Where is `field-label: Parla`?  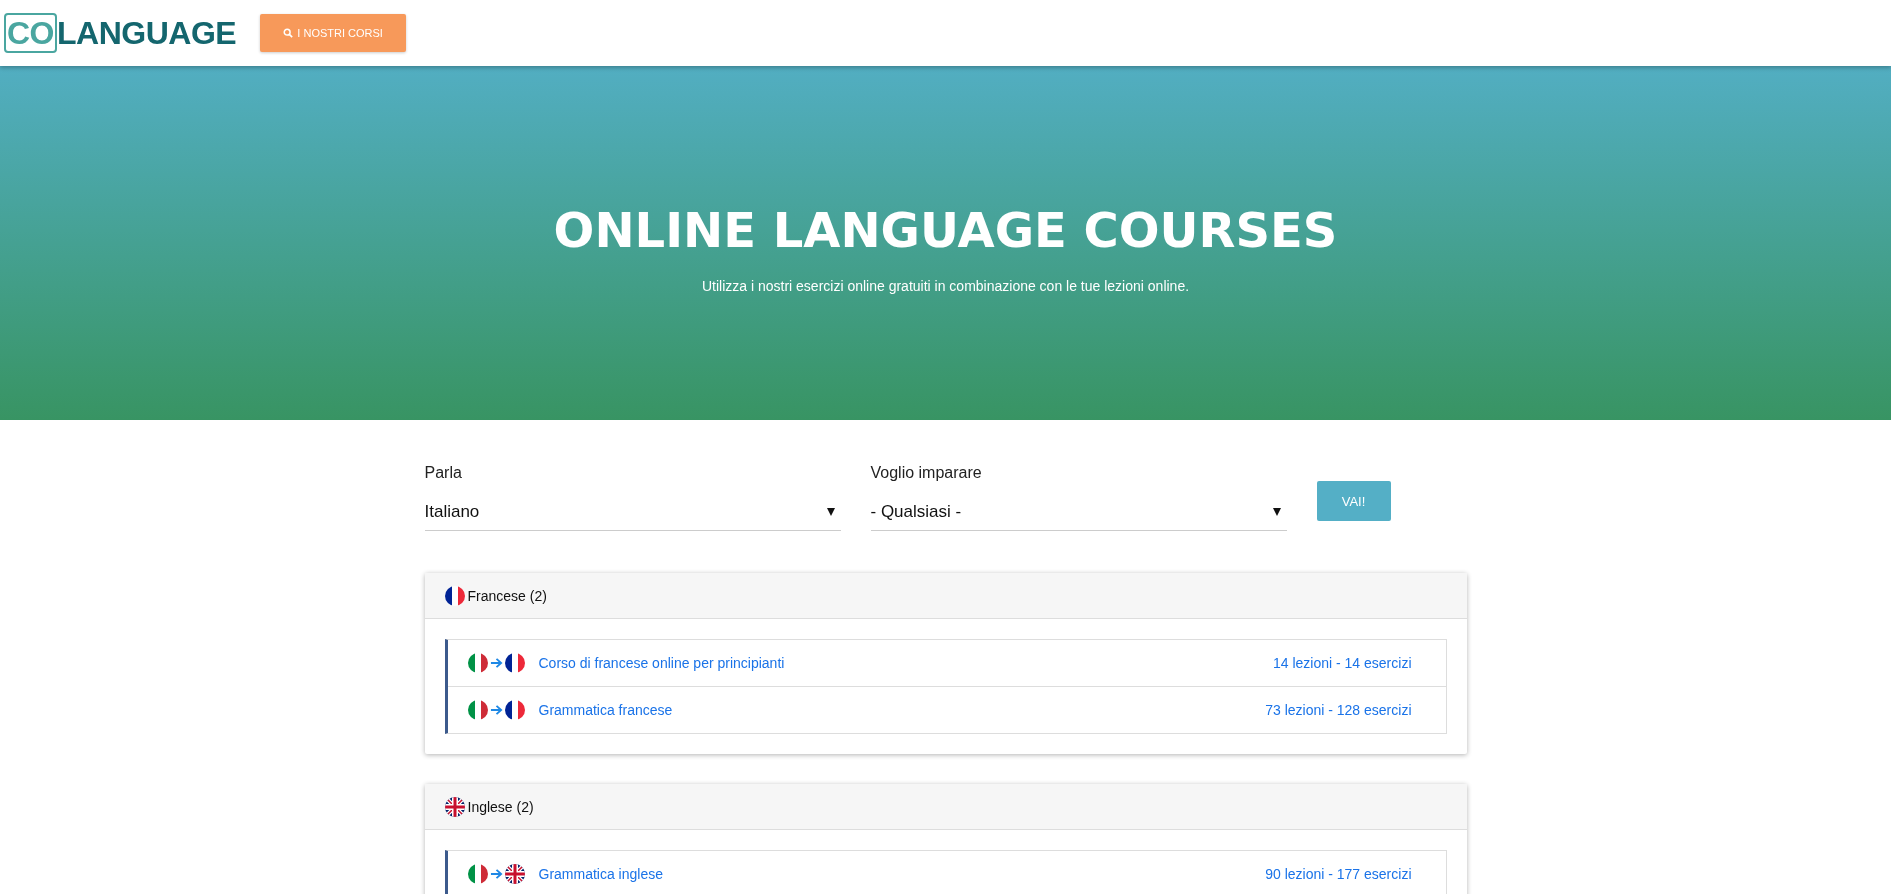
field-label: Parla is located at coordinates (443, 473).